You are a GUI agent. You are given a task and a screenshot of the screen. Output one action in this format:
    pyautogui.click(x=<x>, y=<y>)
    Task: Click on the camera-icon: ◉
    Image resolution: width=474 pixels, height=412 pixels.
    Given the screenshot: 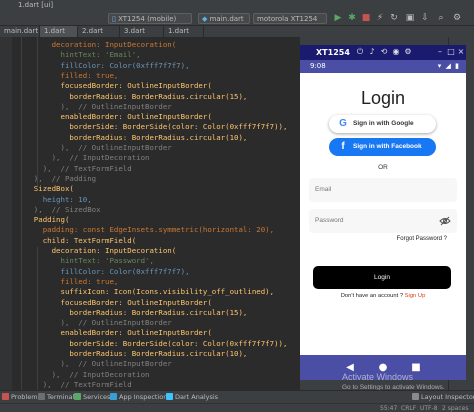 What is the action you would take?
    pyautogui.click(x=396, y=52)
    